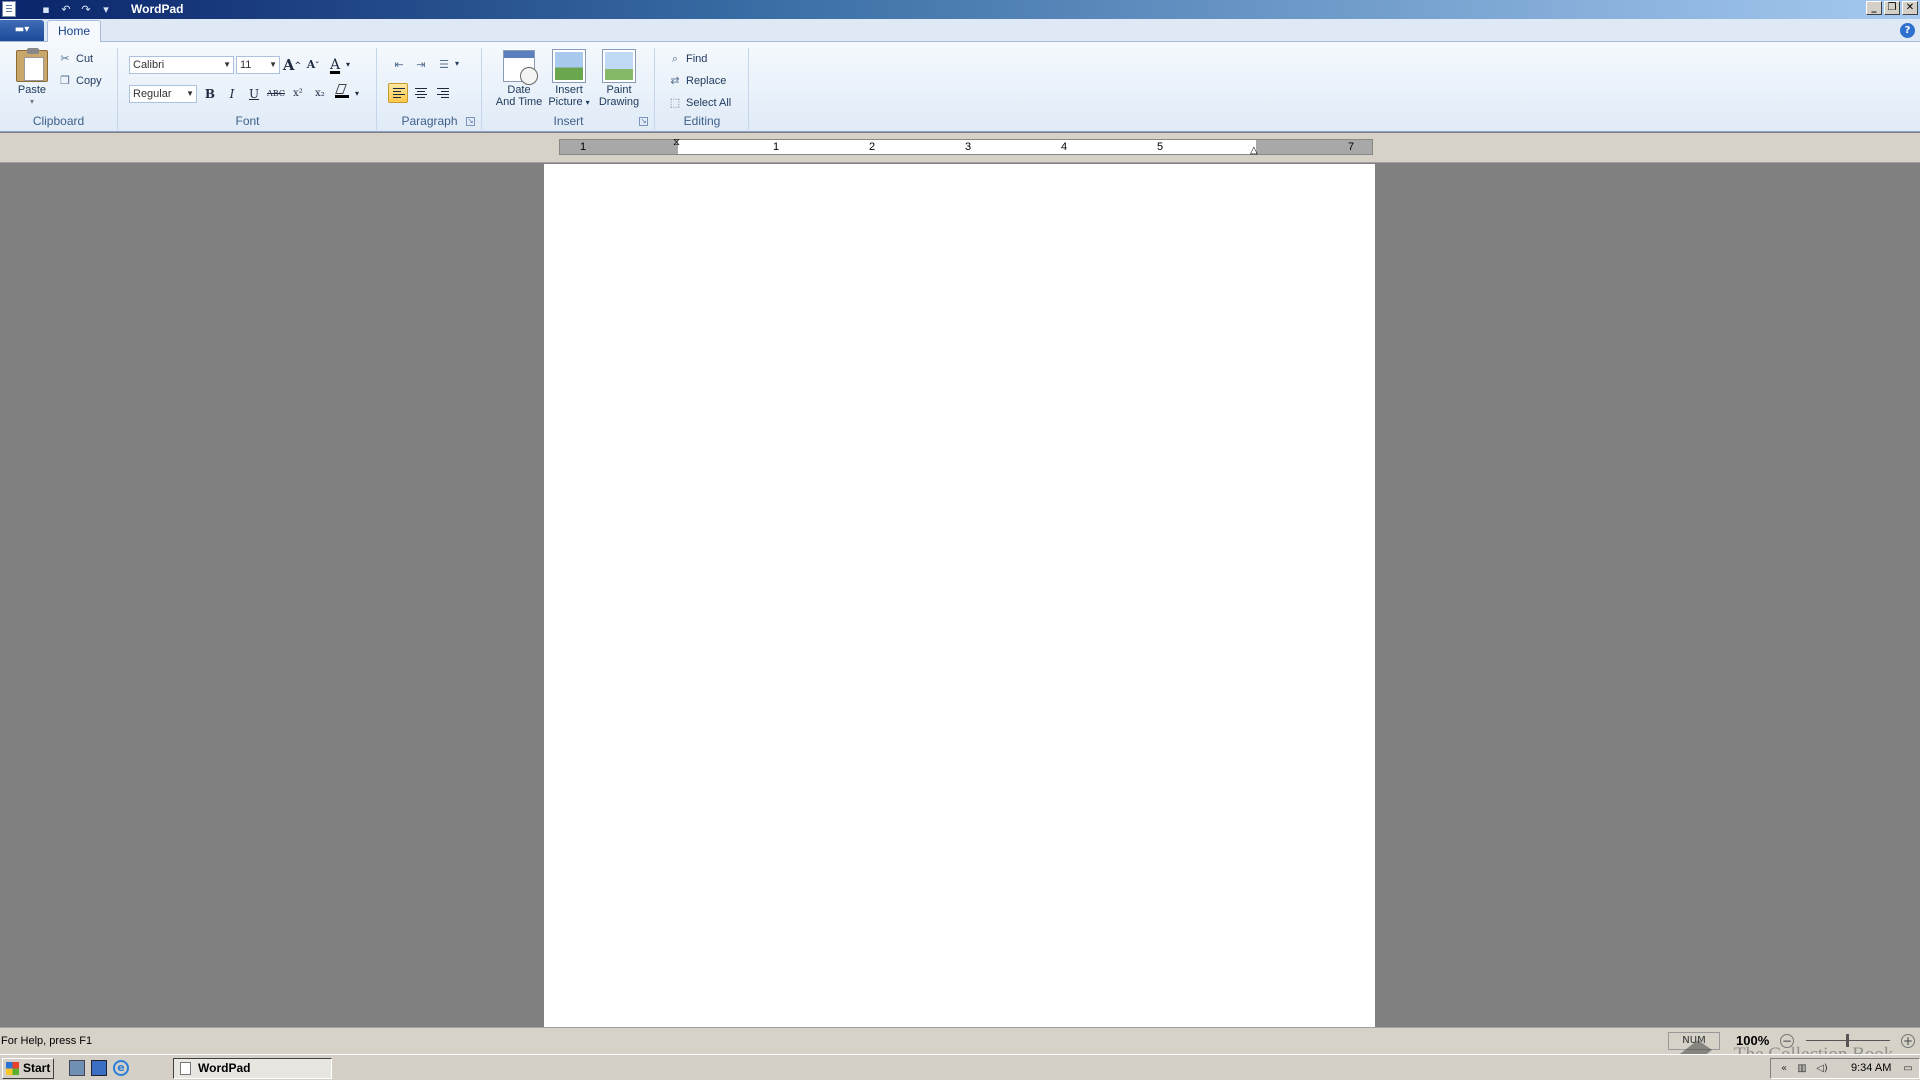  Describe the element at coordinates (675, 58) in the screenshot. I see `binoculars-icon: ⌕` at that location.